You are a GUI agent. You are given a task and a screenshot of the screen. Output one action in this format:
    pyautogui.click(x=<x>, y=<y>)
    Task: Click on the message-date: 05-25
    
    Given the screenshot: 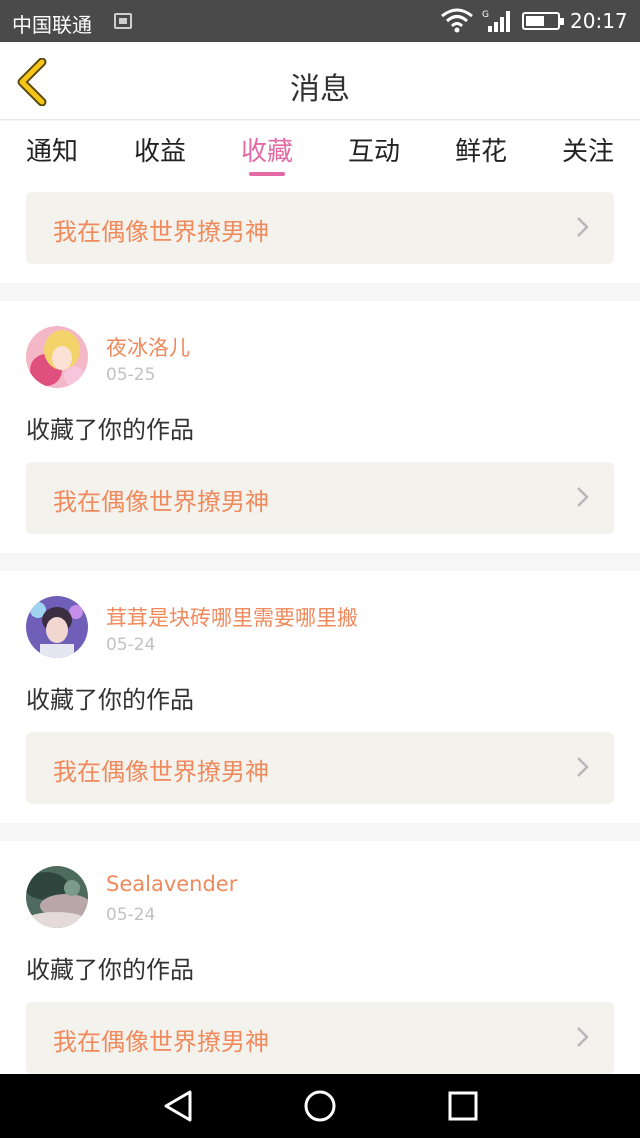 What is the action you would take?
    pyautogui.click(x=131, y=375)
    